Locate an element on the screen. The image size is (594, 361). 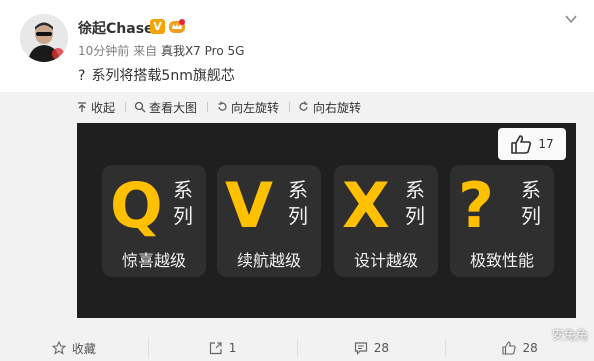
post-actions-bar: 收藏 1 28 28 is located at coordinates (297, 348).